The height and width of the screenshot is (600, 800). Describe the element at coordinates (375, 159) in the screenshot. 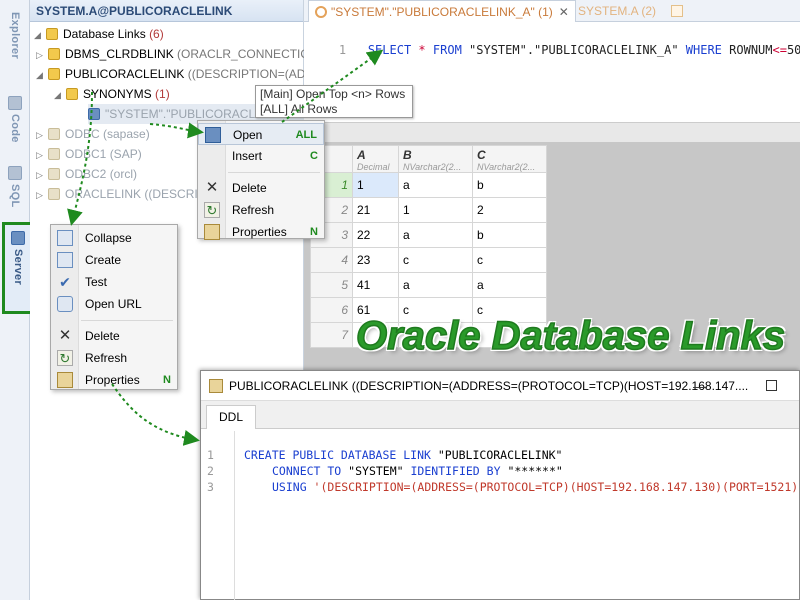

I see `column-header-a: A Decimal` at that location.